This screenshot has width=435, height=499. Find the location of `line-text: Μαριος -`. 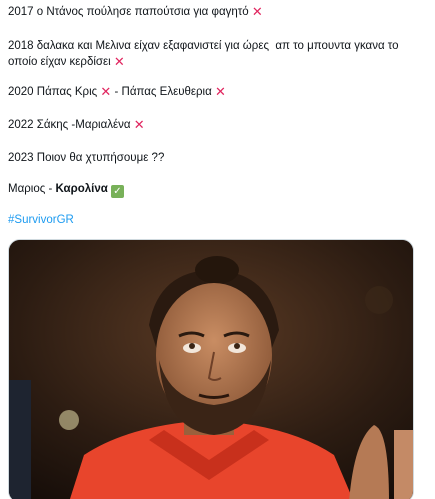

line-text: Μαριος - is located at coordinates (32, 189).